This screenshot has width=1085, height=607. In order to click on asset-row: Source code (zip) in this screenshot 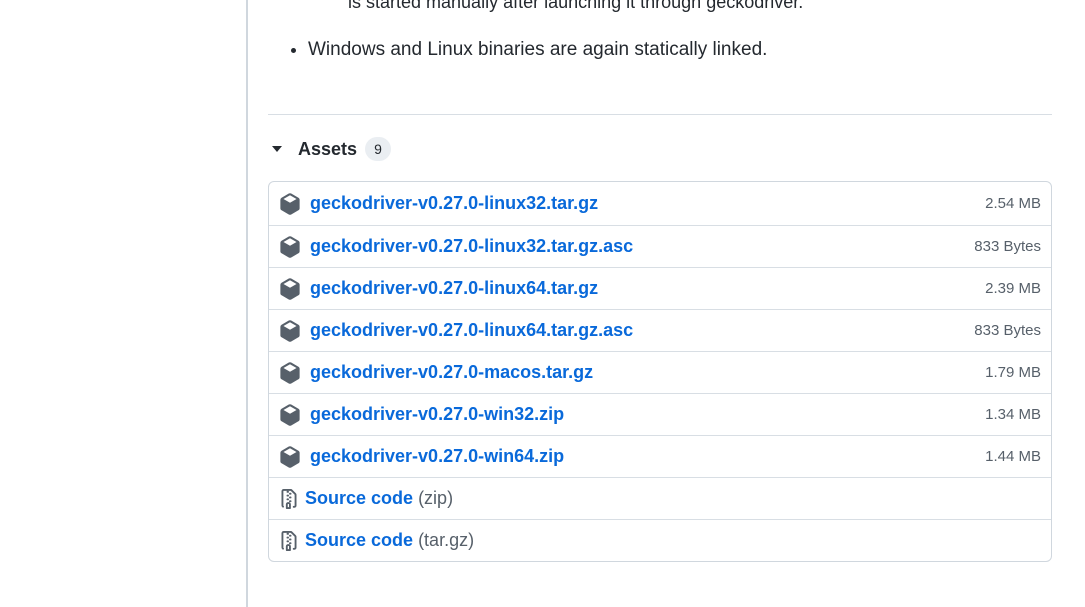, I will do `click(660, 498)`.